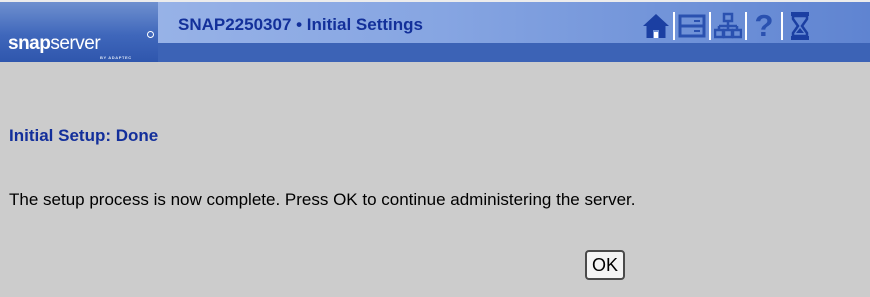  I want to click on page-title: SNAP2250307 • Initial Settings, so click(300, 24).